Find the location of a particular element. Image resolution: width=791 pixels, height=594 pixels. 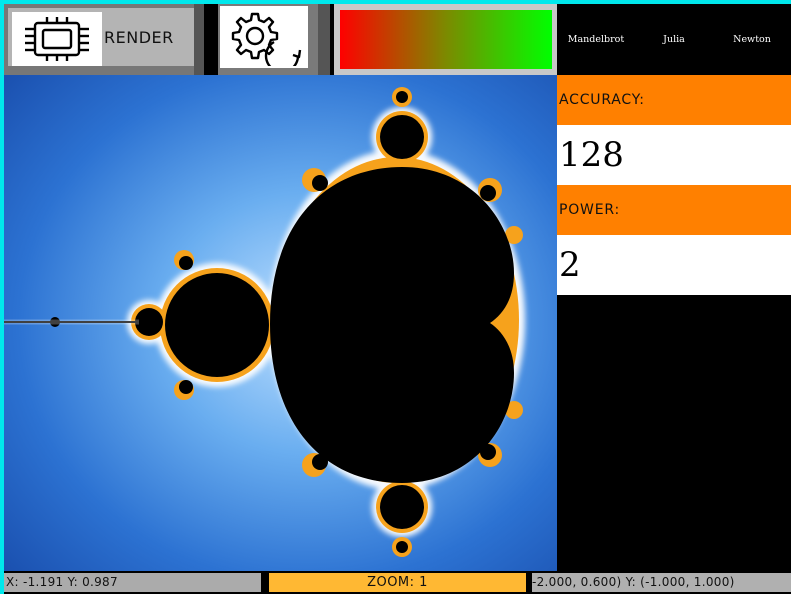

cursor-coordinates: X: -1.191 Y: 0.987 is located at coordinates (132, 582).